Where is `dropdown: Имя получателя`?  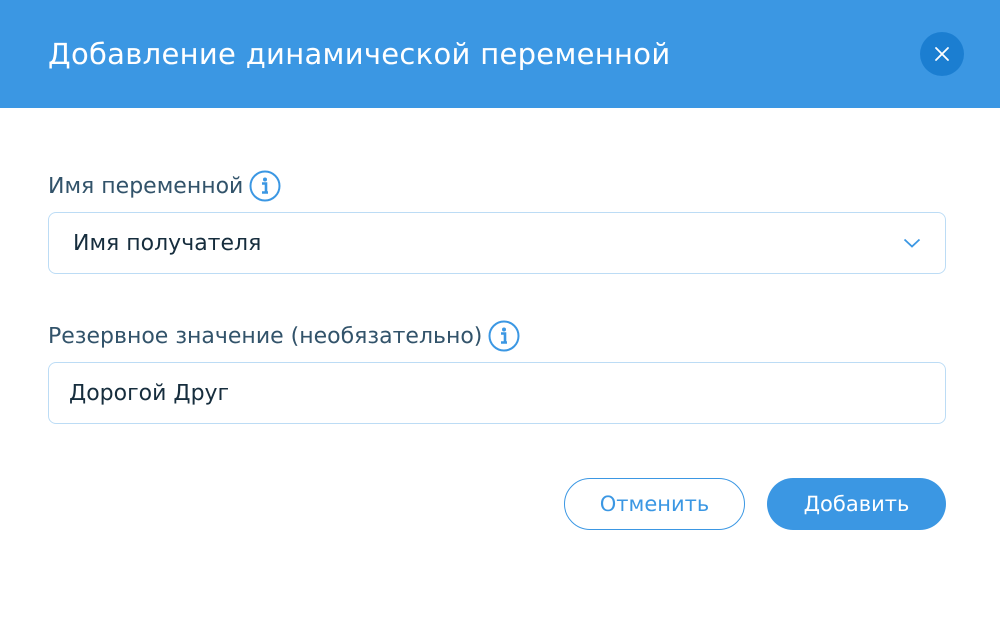
dropdown: Имя получателя is located at coordinates (497, 243).